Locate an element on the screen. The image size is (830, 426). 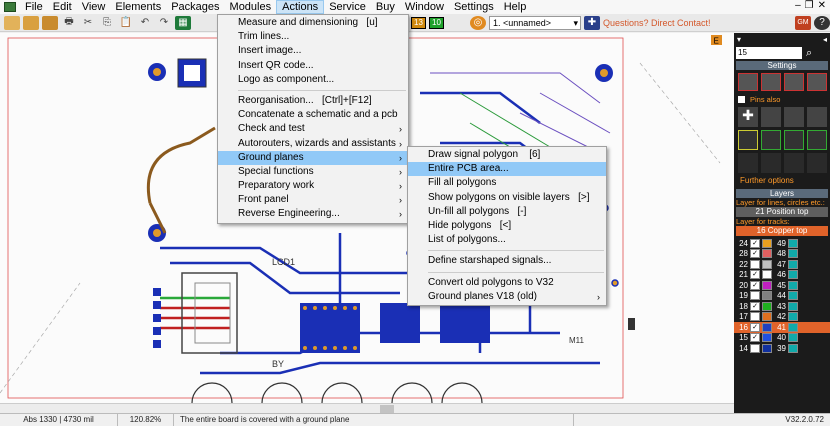
target-icon: ◎ is located at coordinates (478, 22).